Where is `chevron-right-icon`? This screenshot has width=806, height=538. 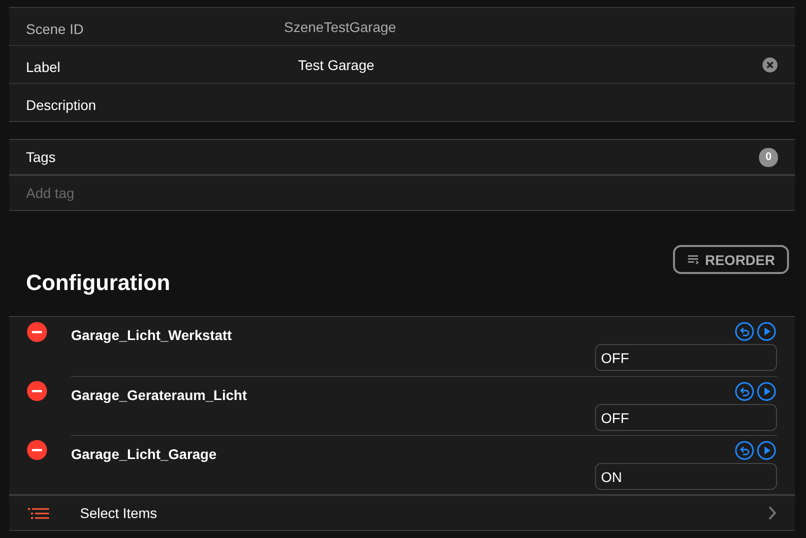 chevron-right-icon is located at coordinates (772, 513).